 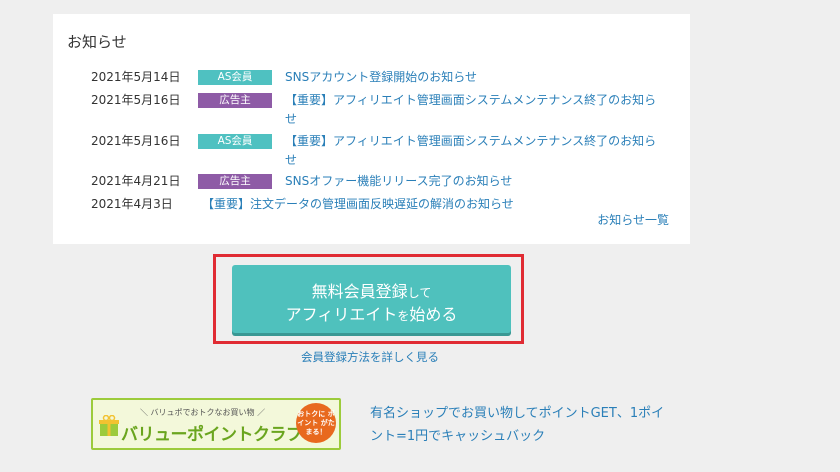 What do you see at coordinates (370, 357) in the screenshot?
I see `register-guide-link: 会員登録方法を詳しく見る` at bounding box center [370, 357].